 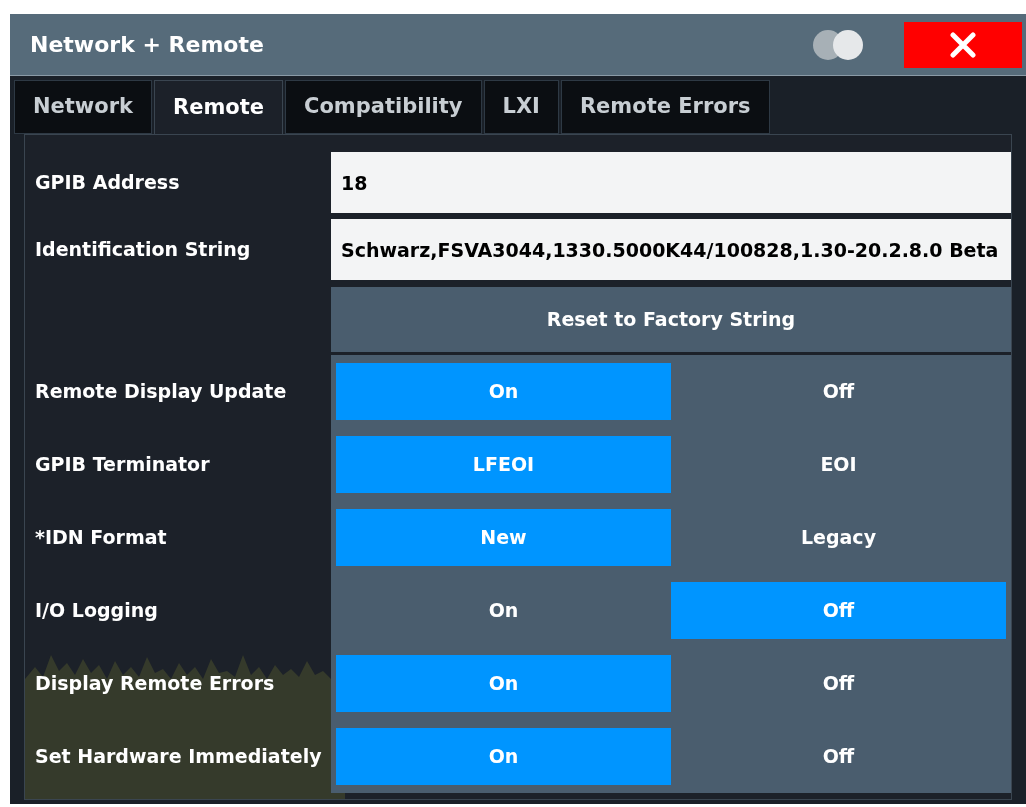 What do you see at coordinates (671, 319) in the screenshot?
I see `reset-button: Reset to Factory String` at bounding box center [671, 319].